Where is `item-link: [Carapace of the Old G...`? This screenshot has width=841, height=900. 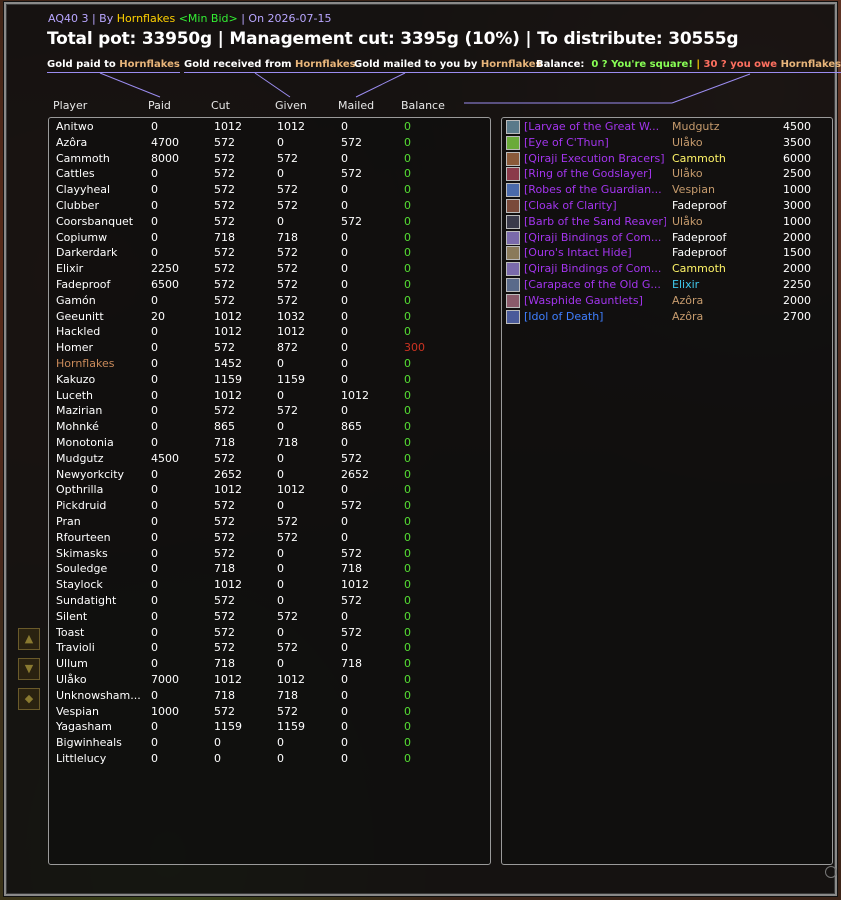 item-link: [Carapace of the Old G... is located at coordinates (595, 285).